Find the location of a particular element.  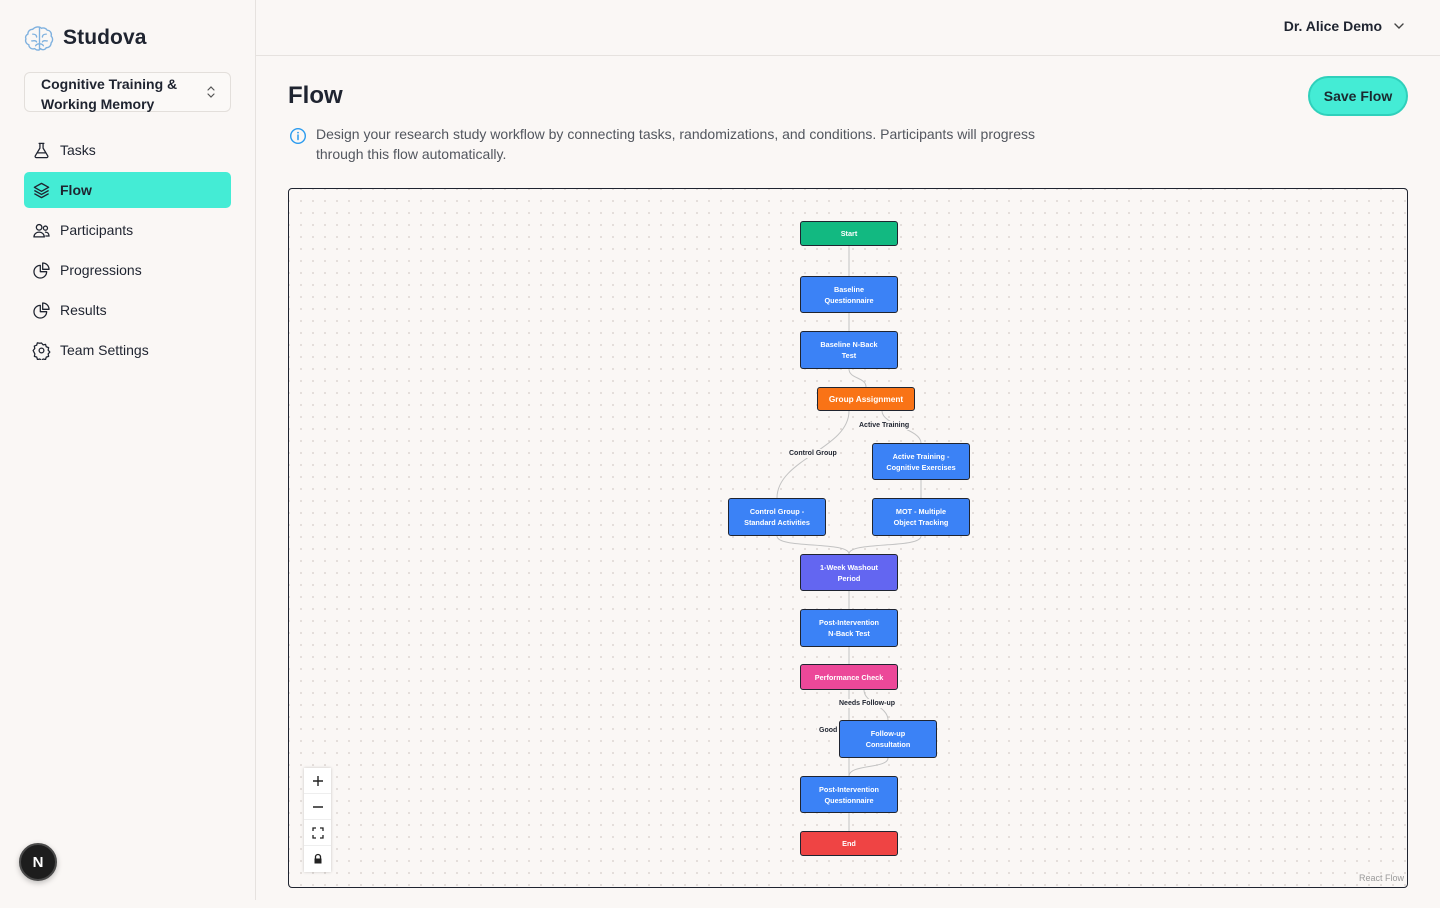

dev-badge: N is located at coordinates (38, 862).